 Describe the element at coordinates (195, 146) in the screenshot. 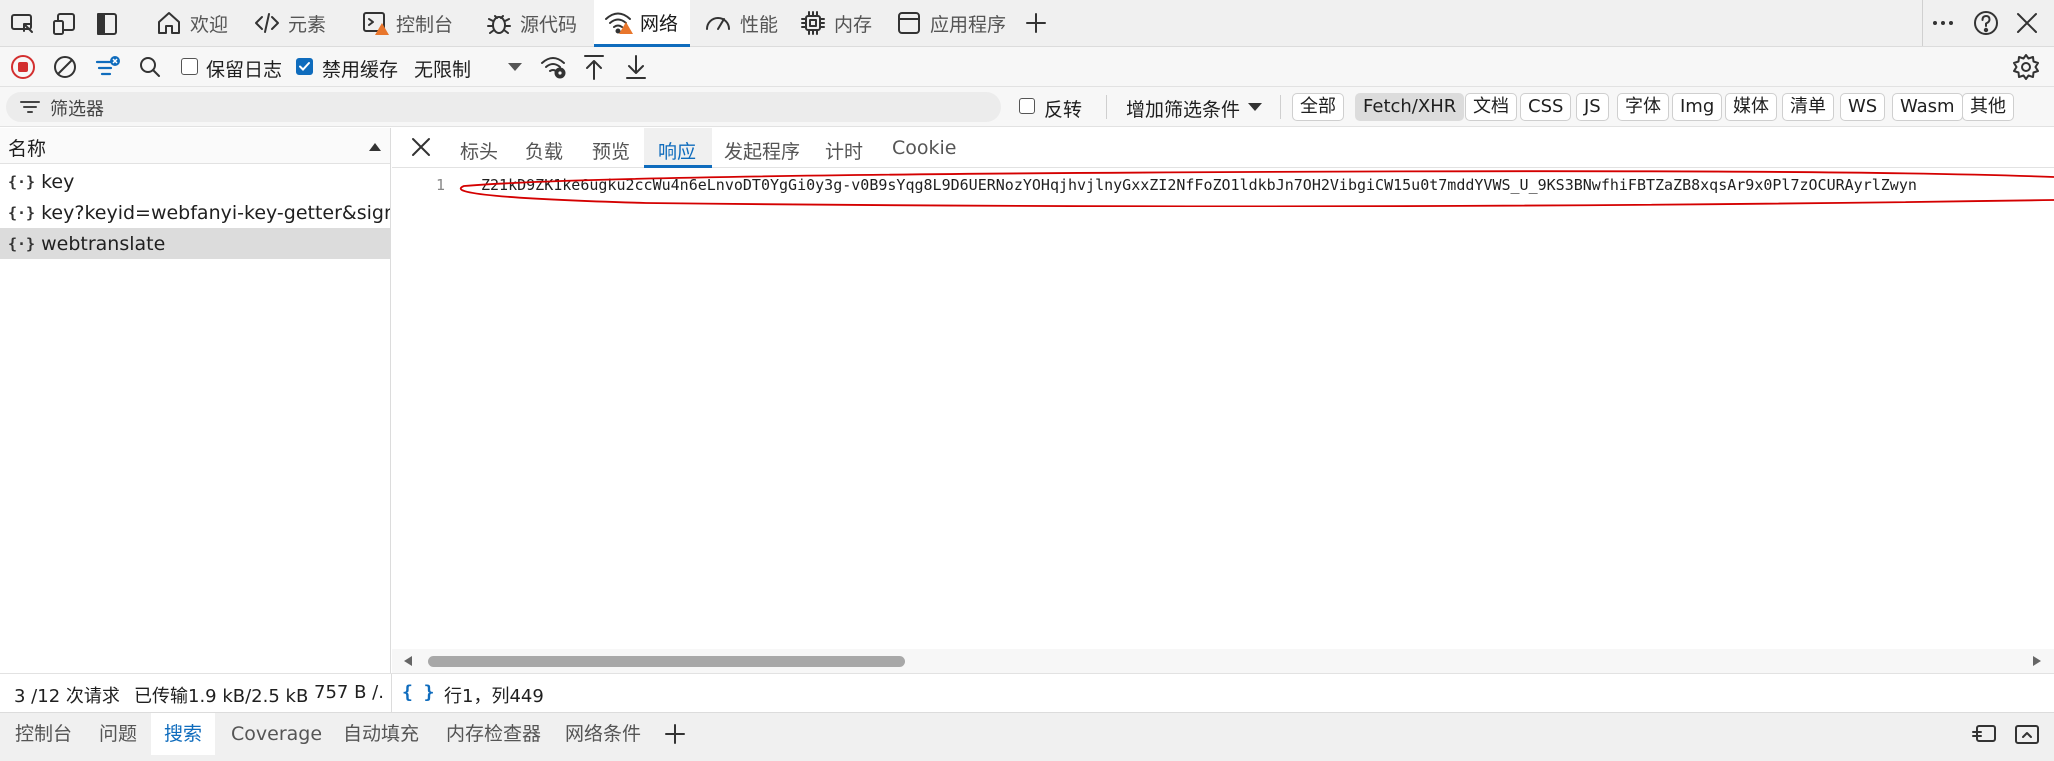

I see `name-column-header: 名称` at that location.